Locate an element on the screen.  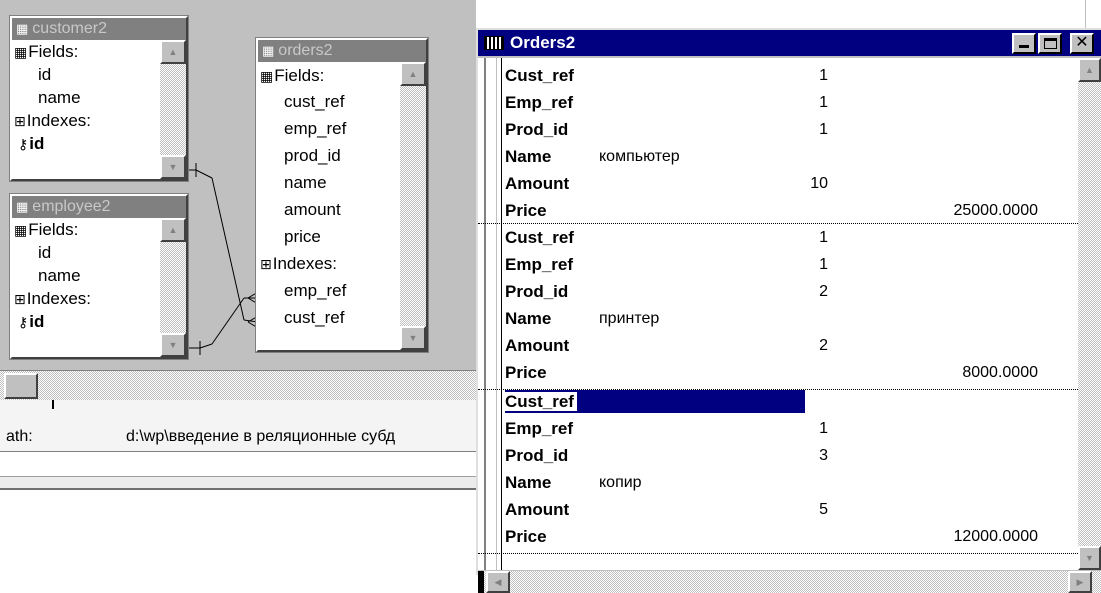
minimize-icon is located at coordinates (1024, 46).